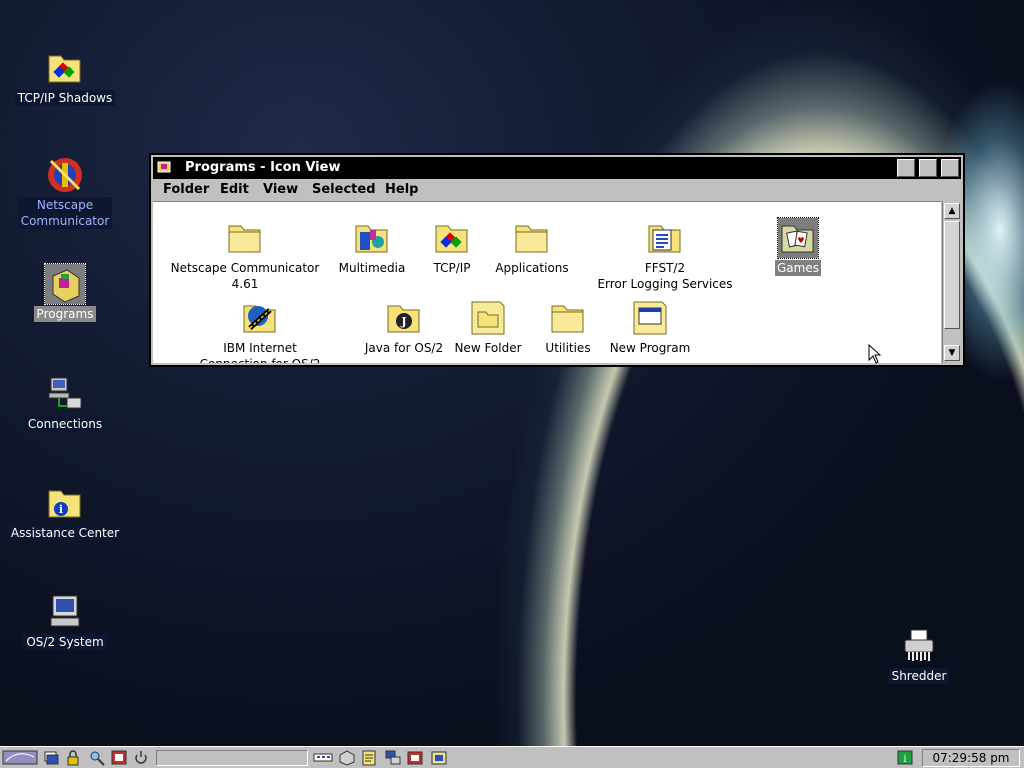  I want to click on desktop-icon-label: Programs, so click(65, 314).